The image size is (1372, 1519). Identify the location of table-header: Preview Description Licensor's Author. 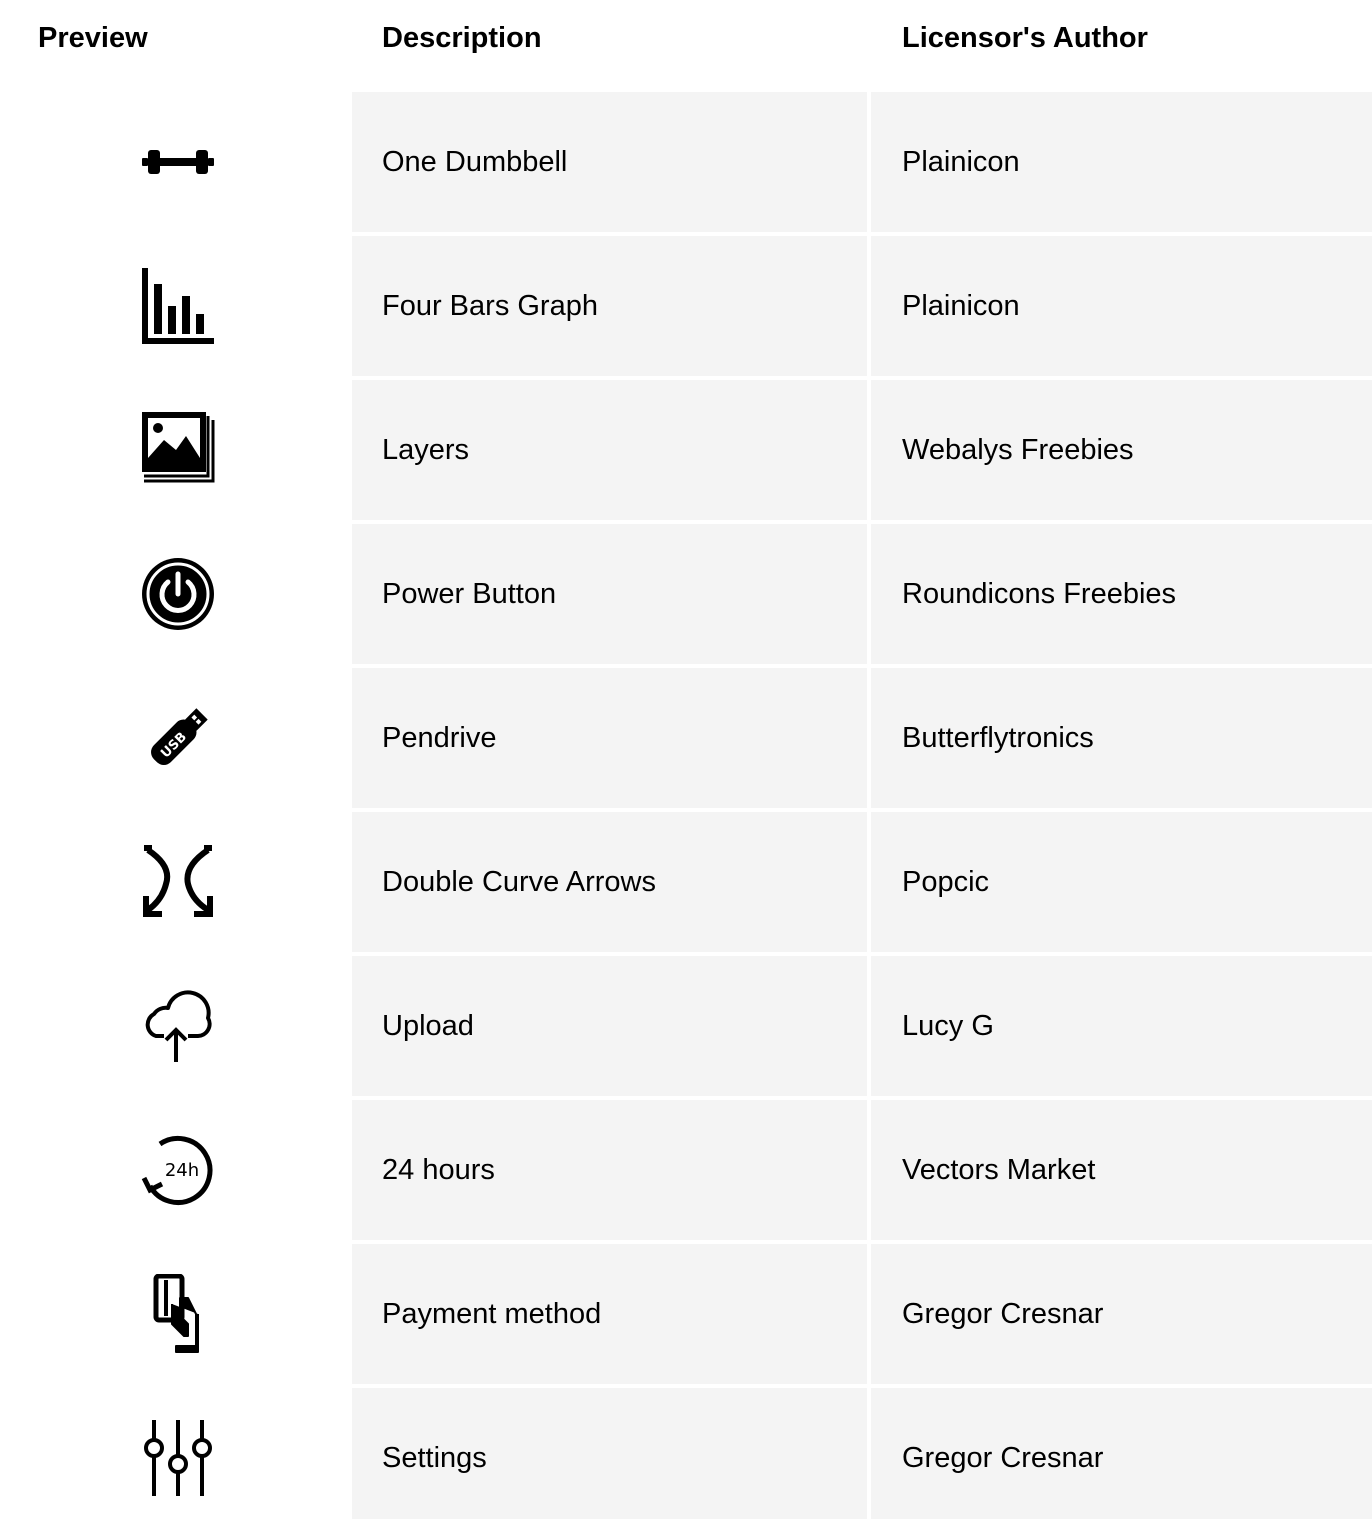
(686, 45).